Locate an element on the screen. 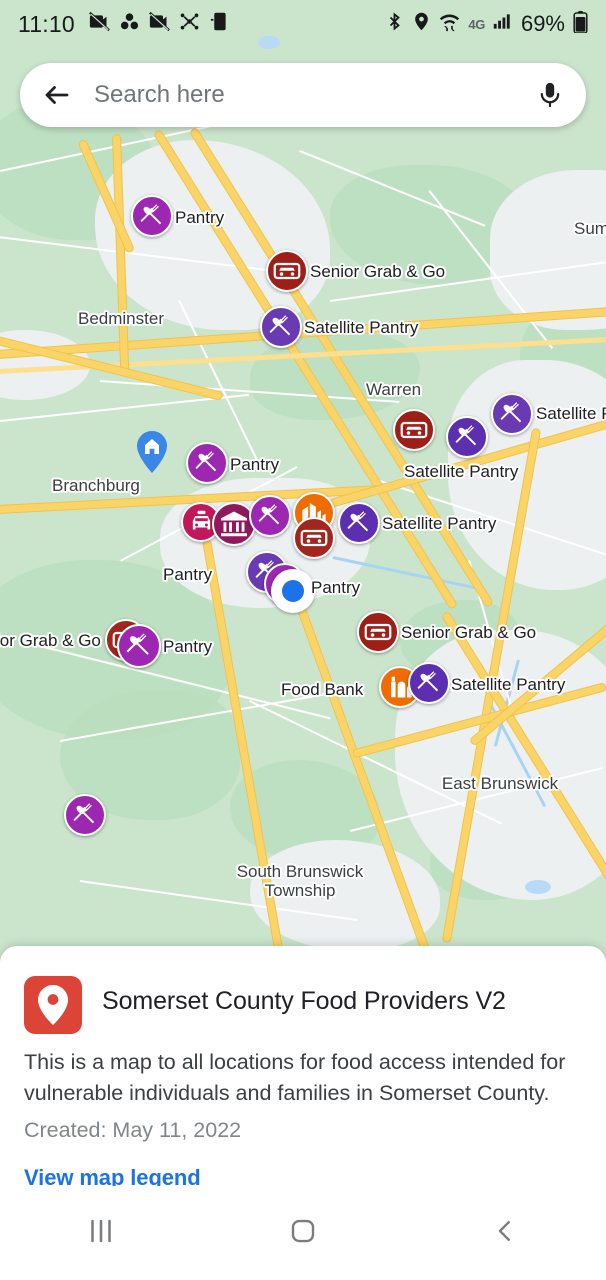 The height and width of the screenshot is (1280, 606). location-pin-icon is located at coordinates (421, 24).